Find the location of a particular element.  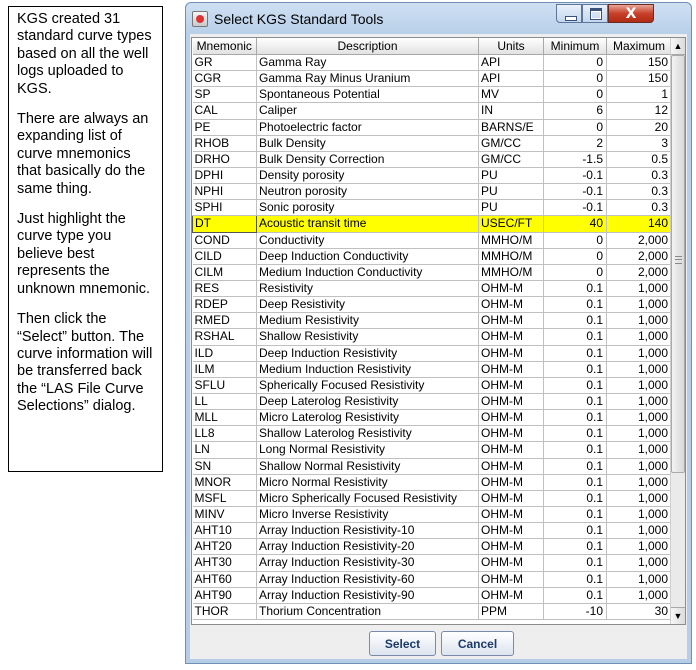

mnemonic-cell: CILM is located at coordinates (224, 272).